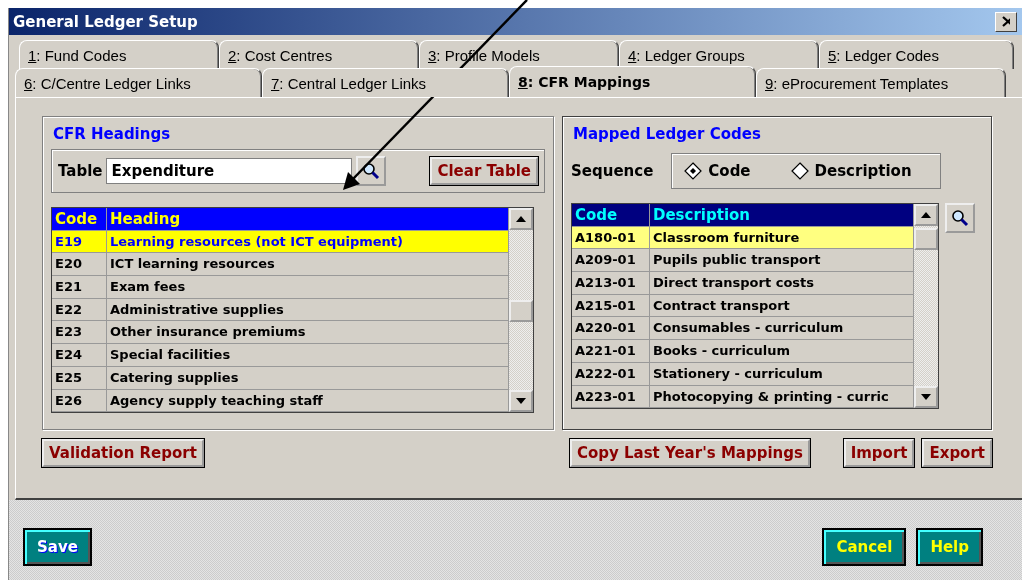 The image size is (1022, 580). Describe the element at coordinates (105, 21) in the screenshot. I see `window-title: General Ledger Setup` at that location.